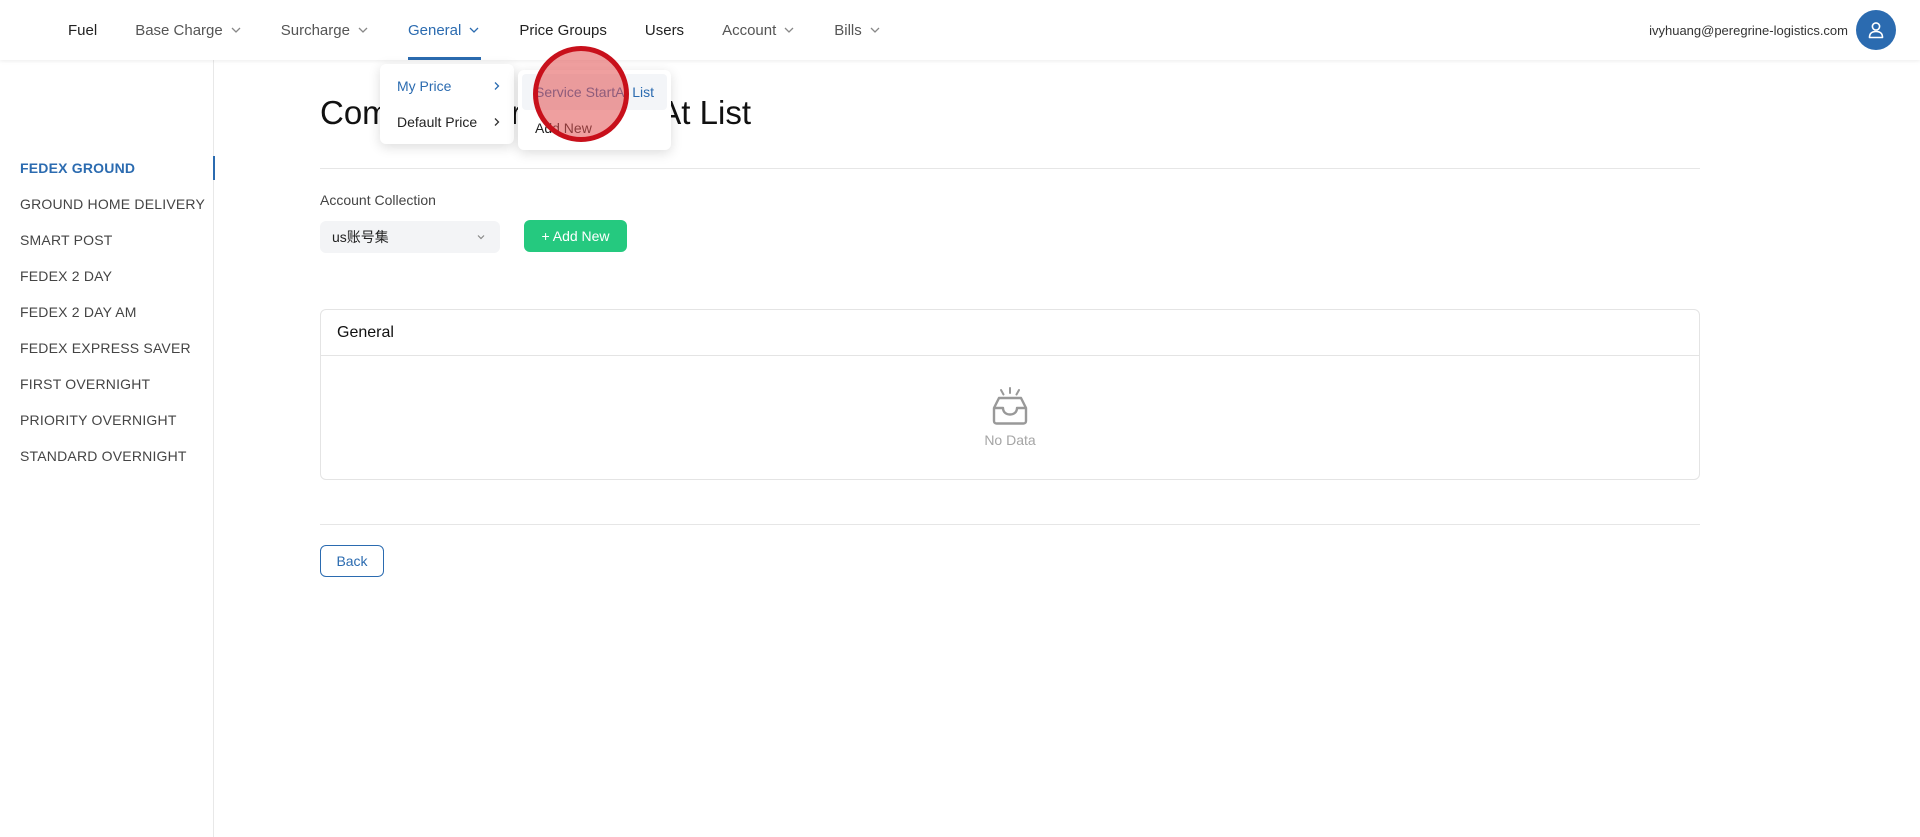 This screenshot has width=1920, height=837. Describe the element at coordinates (179, 30) in the screenshot. I see `nav-base-charge-label: Base Charge` at that location.